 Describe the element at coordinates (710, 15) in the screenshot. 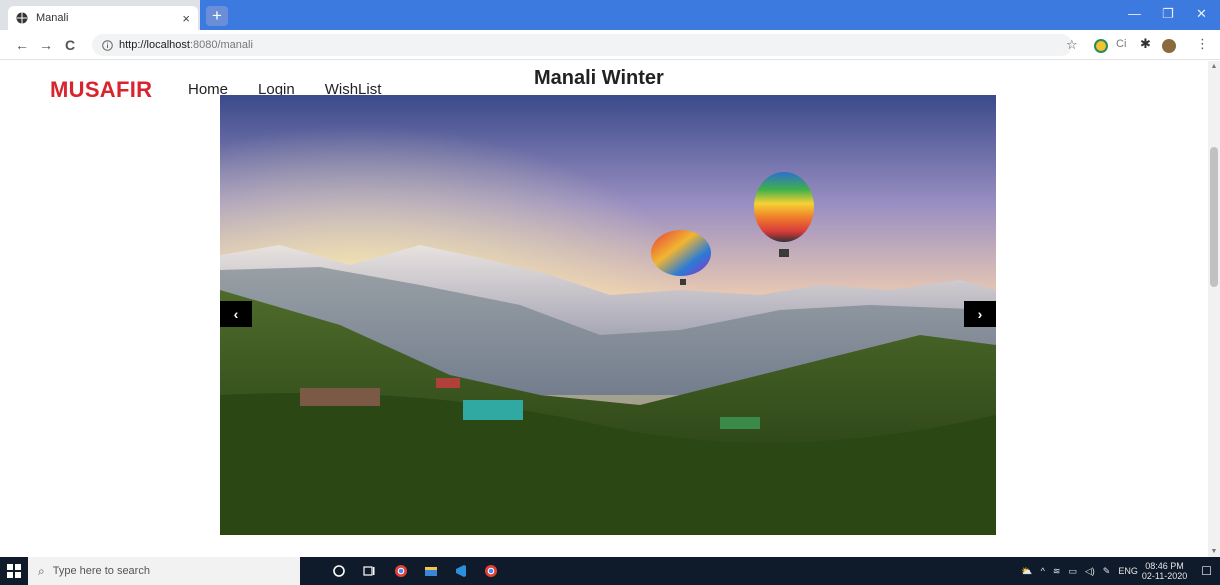

I see `tab-strip-background` at that location.